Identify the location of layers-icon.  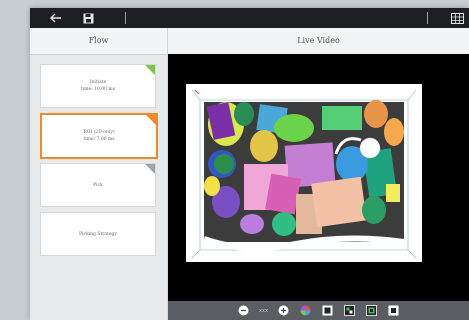
(372, 311).